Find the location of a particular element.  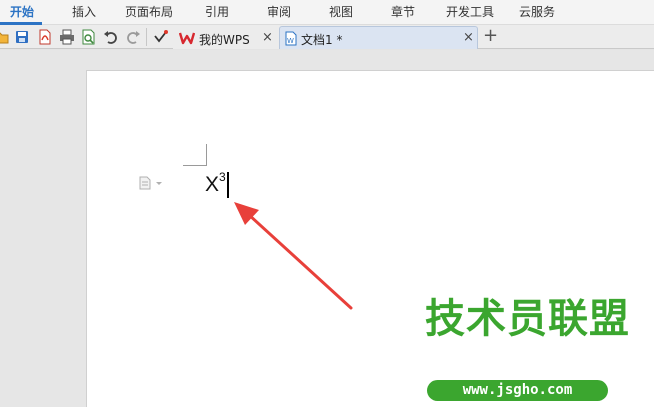

annotation-arrow-shaft is located at coordinates (299, 261).